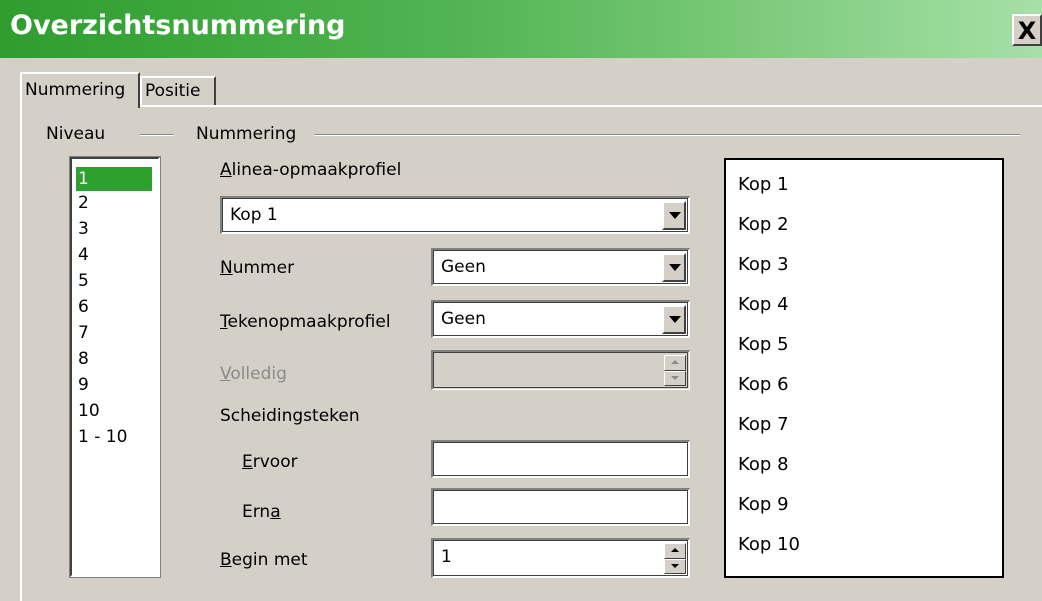 Image resolution: width=1042 pixels, height=601 pixels. Describe the element at coordinates (114, 203) in the screenshot. I see `level-item-2: 2` at that location.